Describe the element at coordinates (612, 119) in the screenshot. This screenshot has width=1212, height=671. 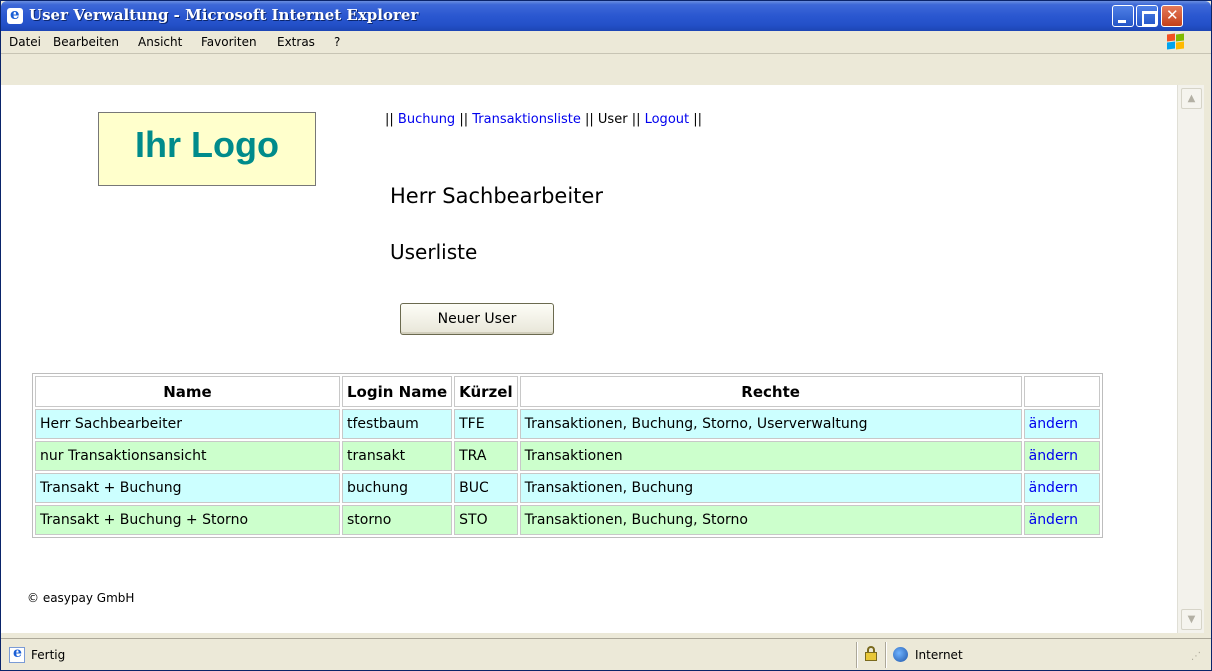
I see `nav-current-user: User` at that location.